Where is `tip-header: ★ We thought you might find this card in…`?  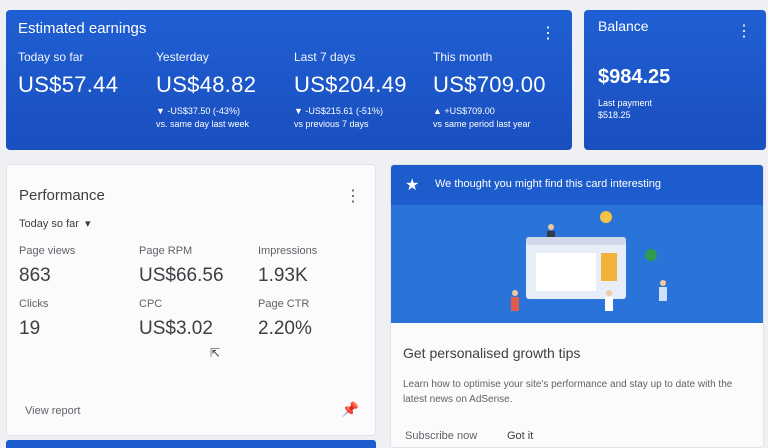 tip-header: ★ We thought you might find this card in… is located at coordinates (577, 185).